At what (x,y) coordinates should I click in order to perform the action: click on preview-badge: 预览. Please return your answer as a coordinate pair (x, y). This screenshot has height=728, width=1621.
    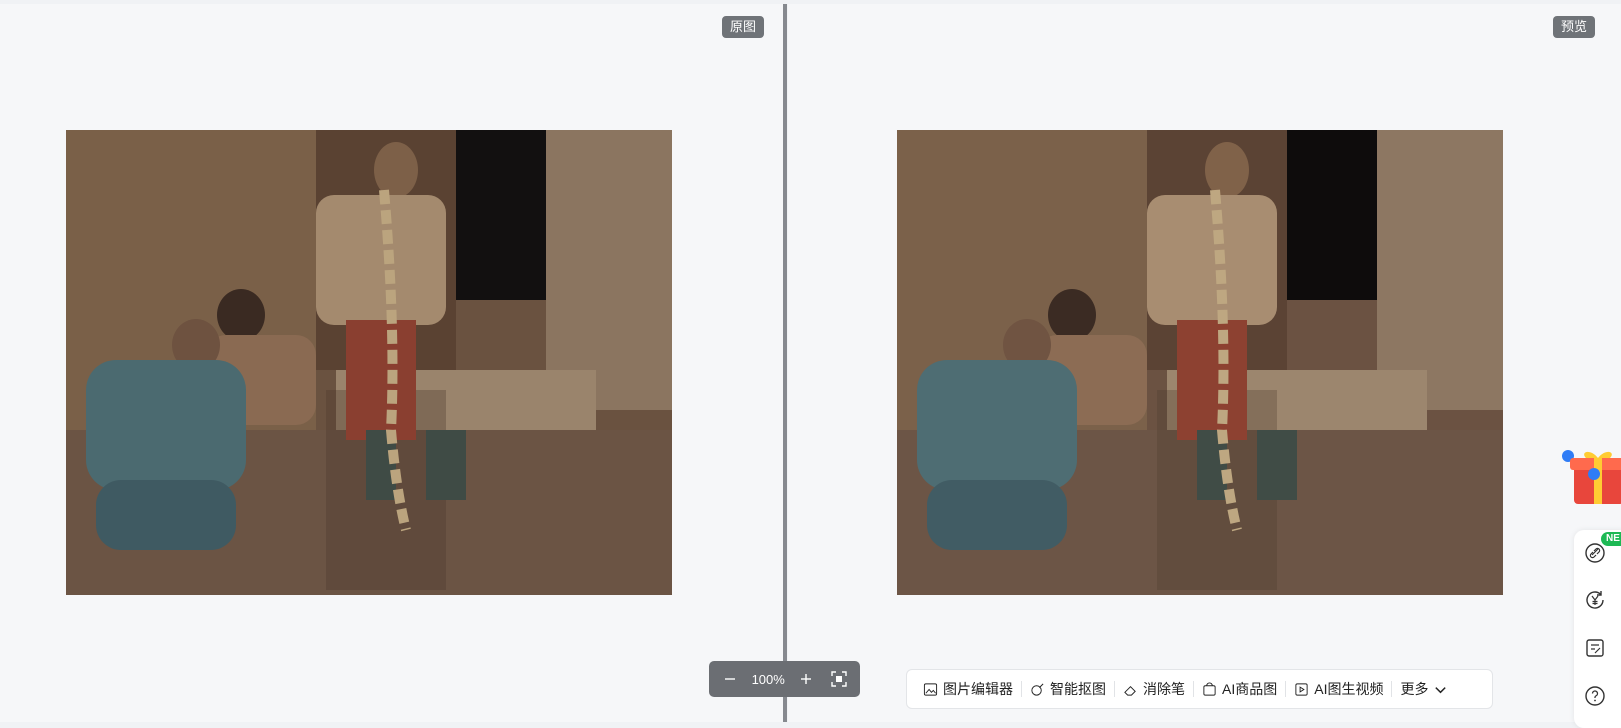
    Looking at the image, I should click on (1574, 27).